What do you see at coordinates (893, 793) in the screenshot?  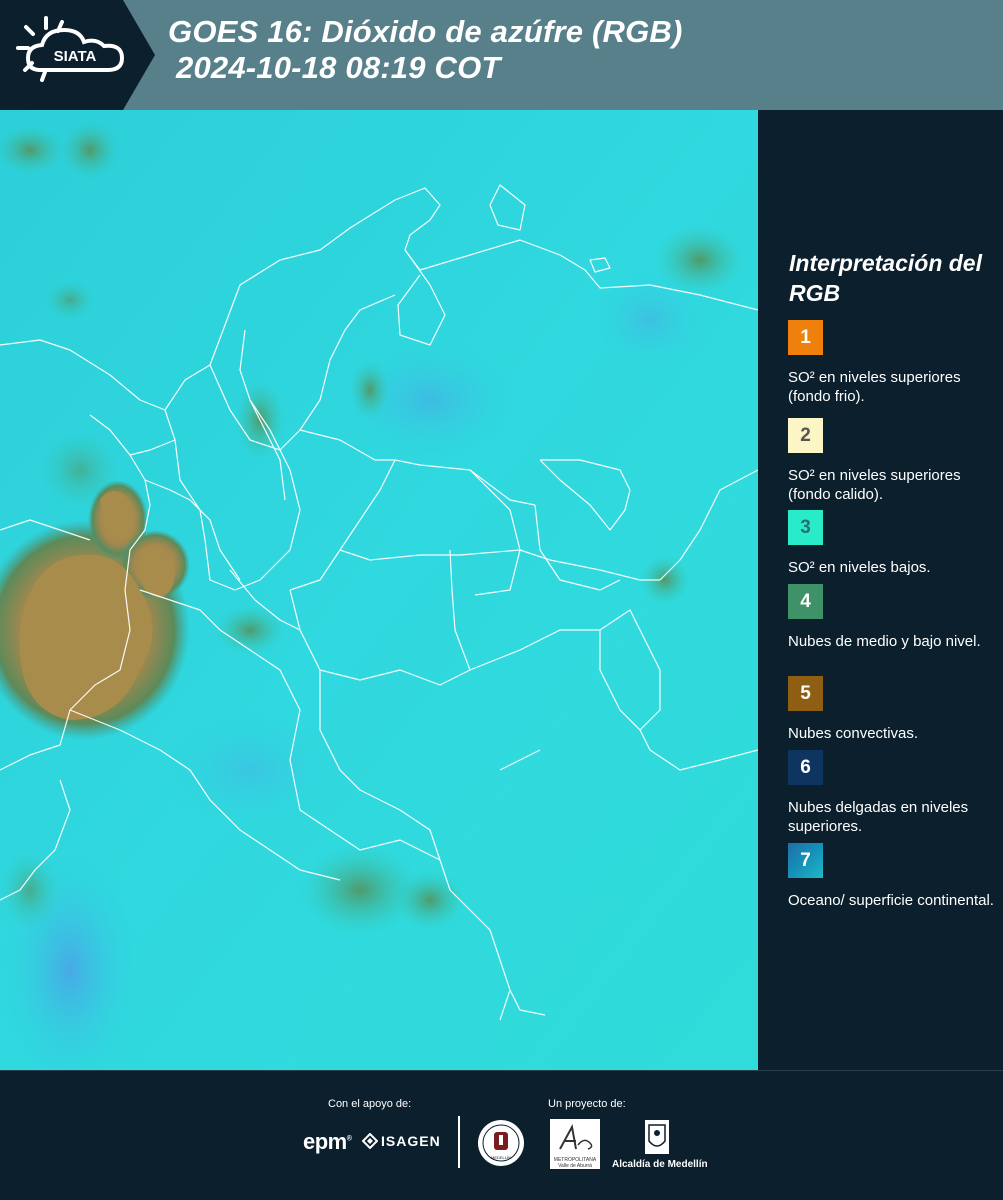 I see `legend-item-6: 6 Nubes delgadas en niveles superiores.` at bounding box center [893, 793].